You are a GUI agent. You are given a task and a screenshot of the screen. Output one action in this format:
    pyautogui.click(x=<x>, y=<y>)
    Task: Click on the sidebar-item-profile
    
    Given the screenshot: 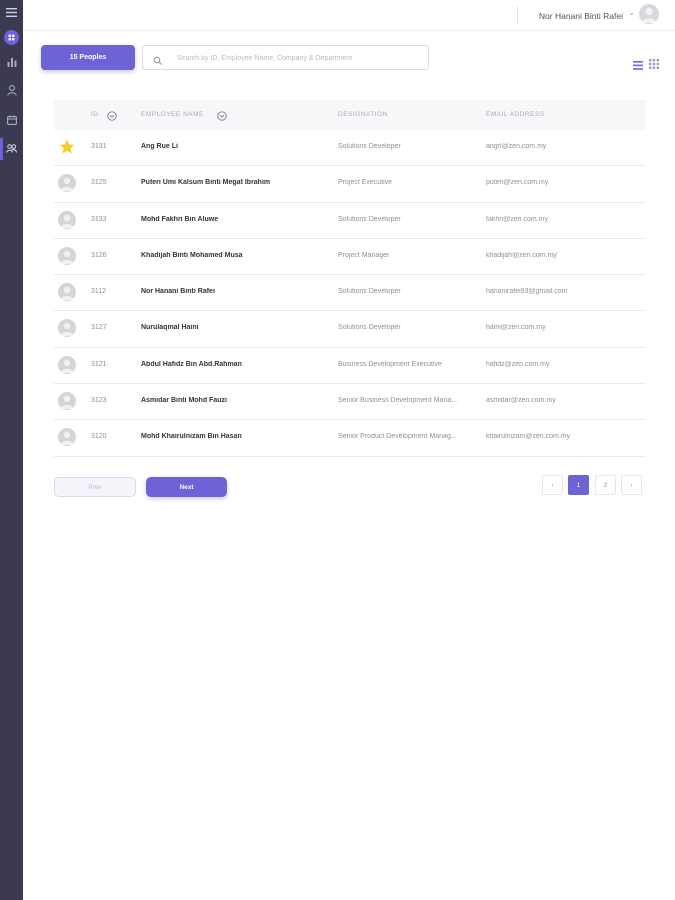 What is the action you would take?
    pyautogui.click(x=11, y=92)
    